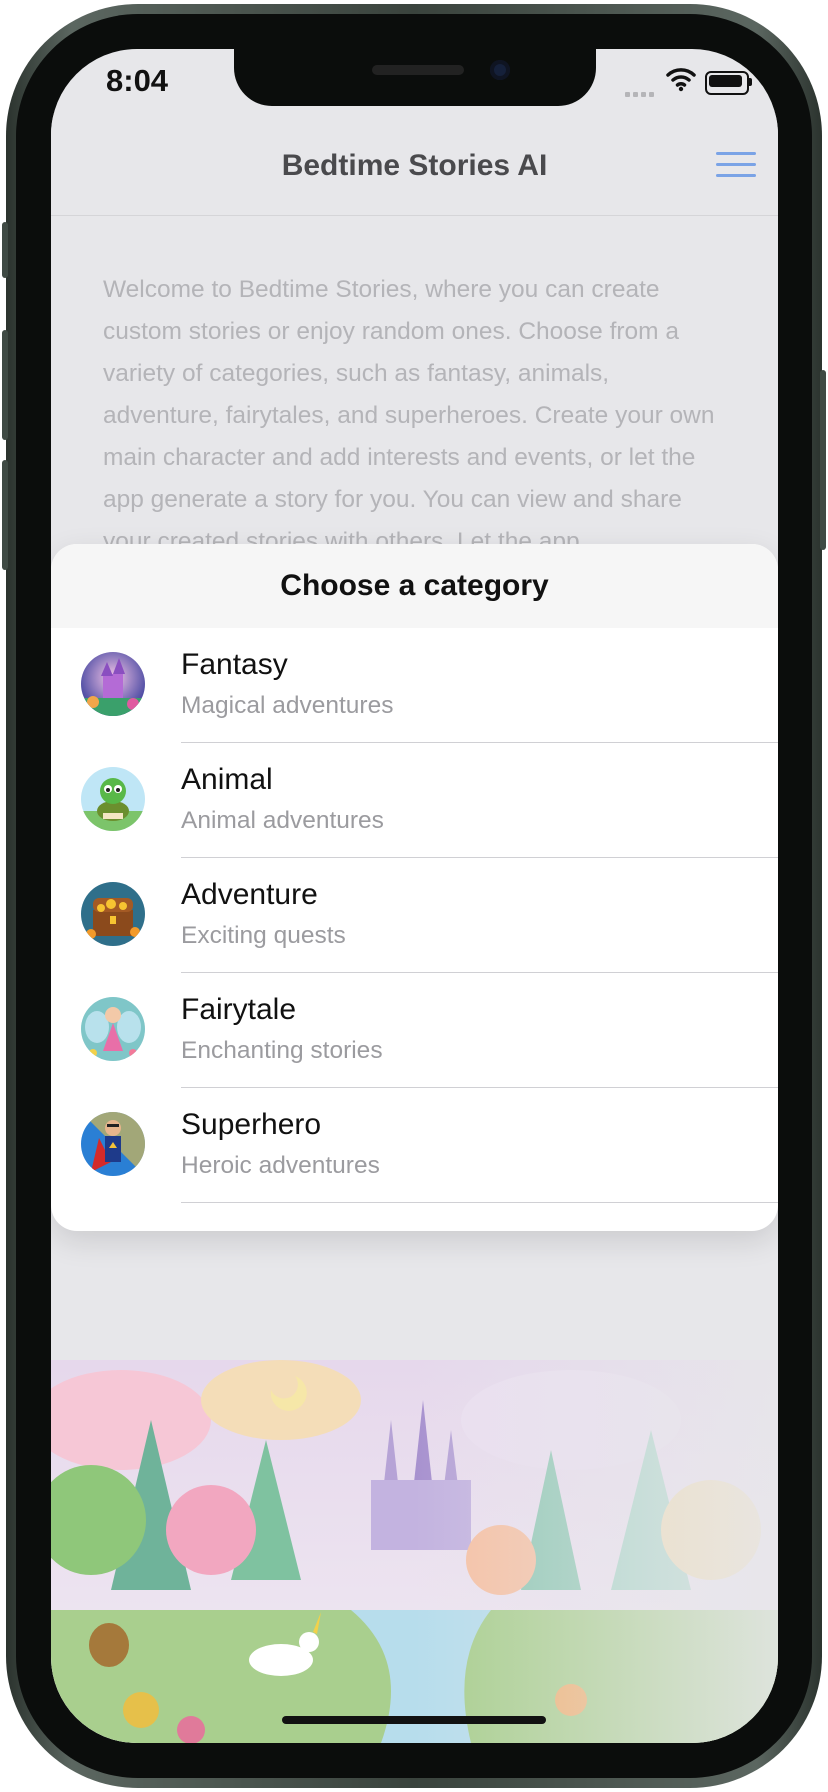 This screenshot has height=1792, width=828. Describe the element at coordinates (227, 779) in the screenshot. I see `category-title: Animal` at that location.